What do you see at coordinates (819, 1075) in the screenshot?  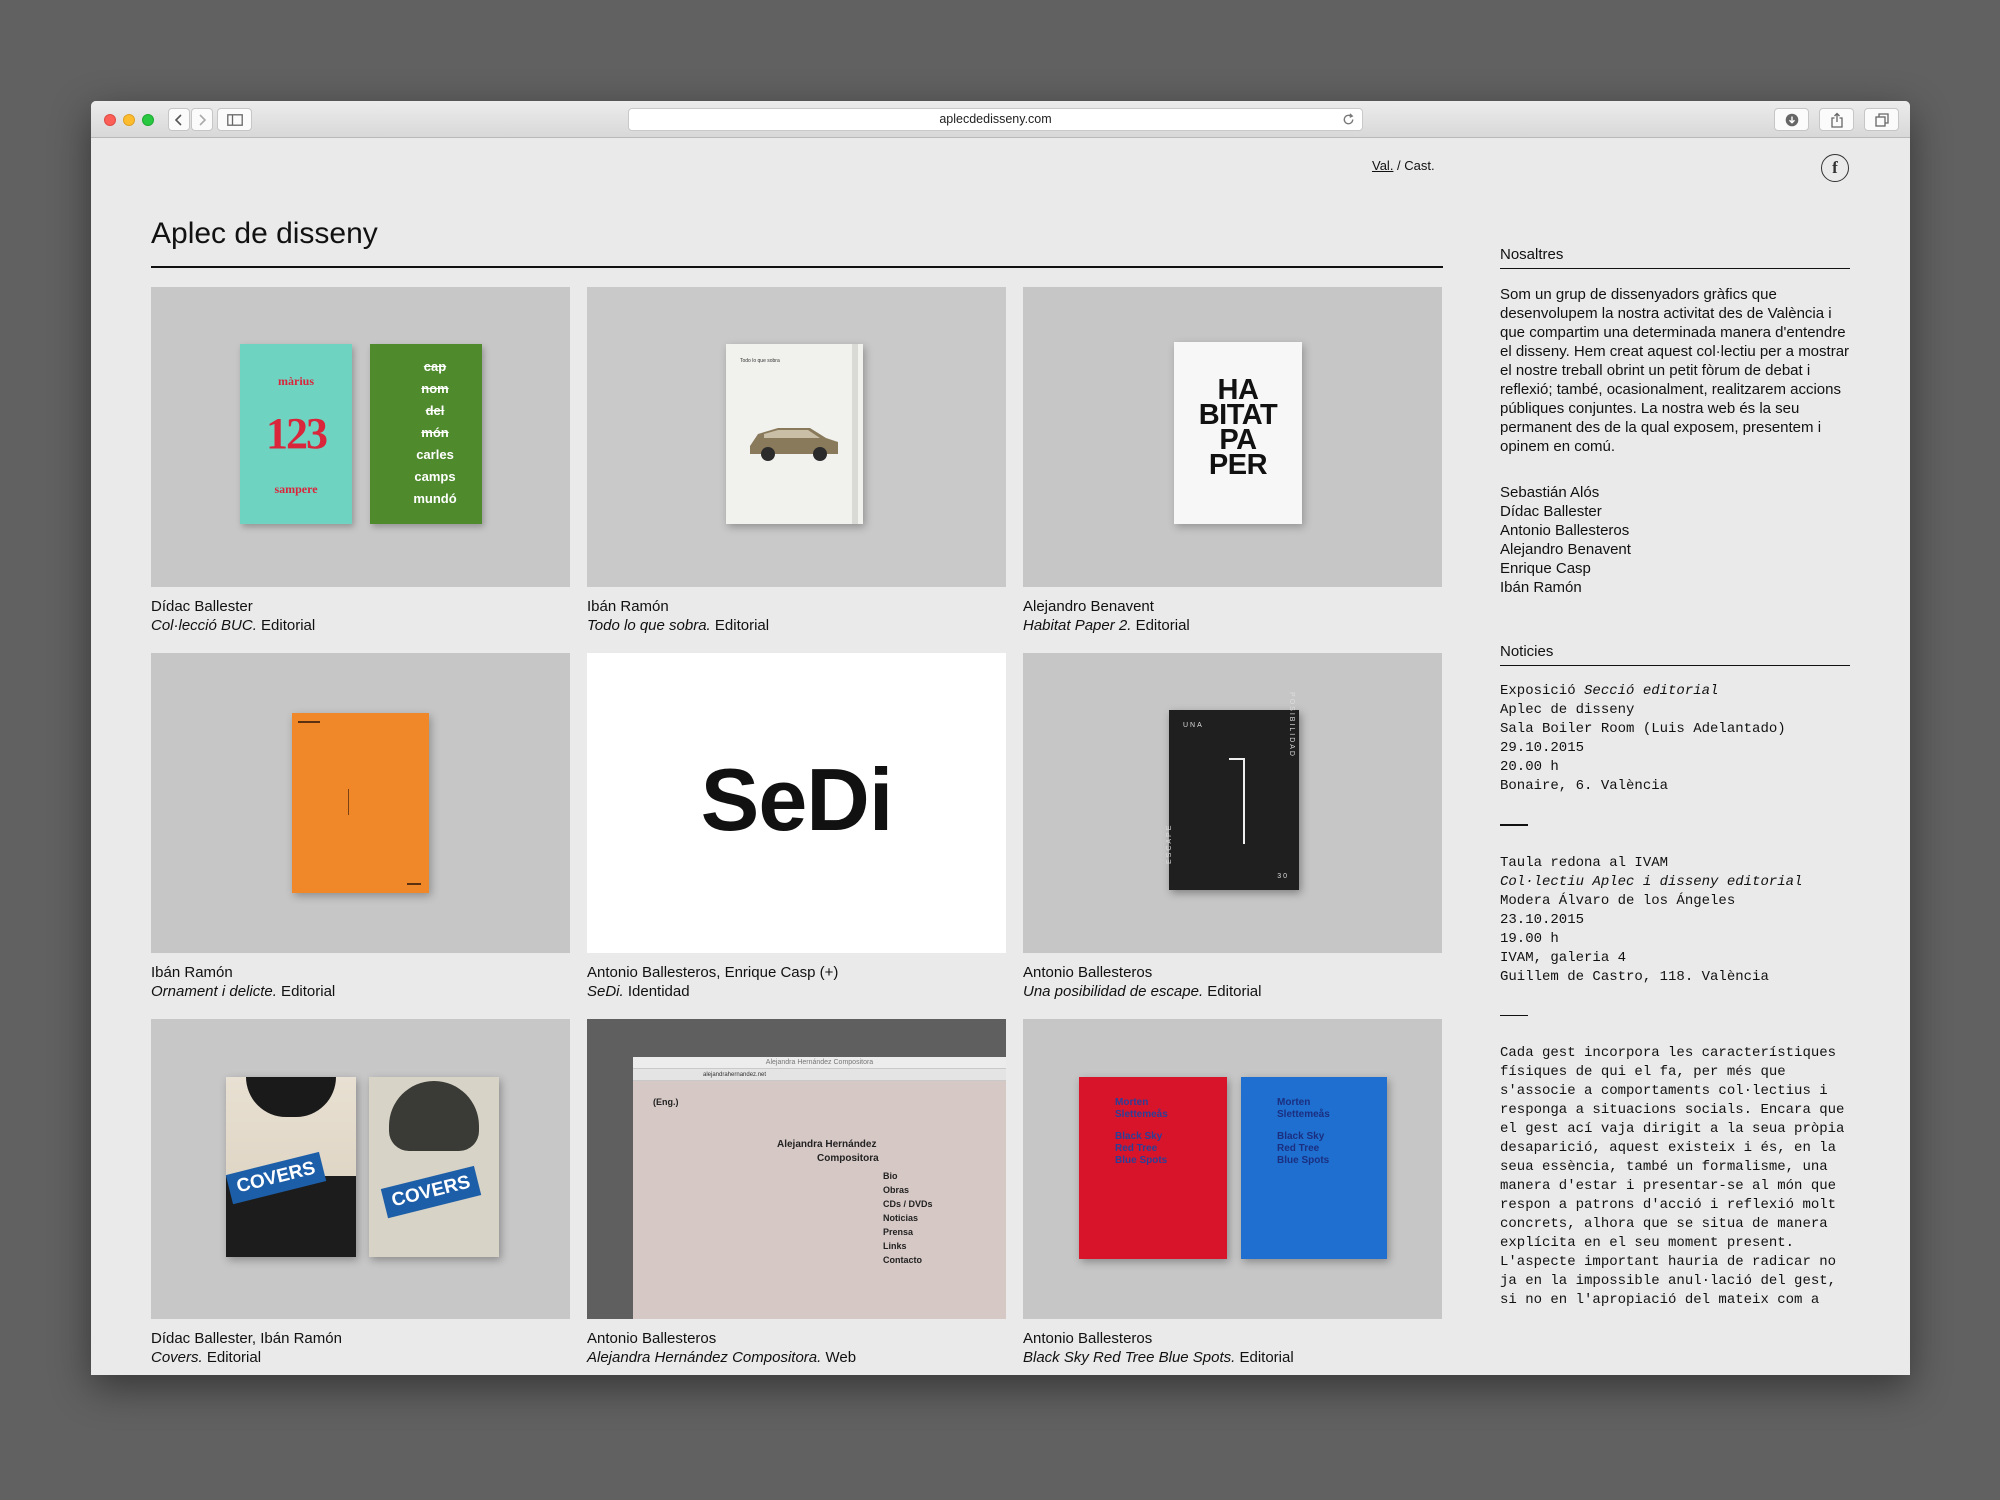 I see `website-url: alejandrahernandez.net` at bounding box center [819, 1075].